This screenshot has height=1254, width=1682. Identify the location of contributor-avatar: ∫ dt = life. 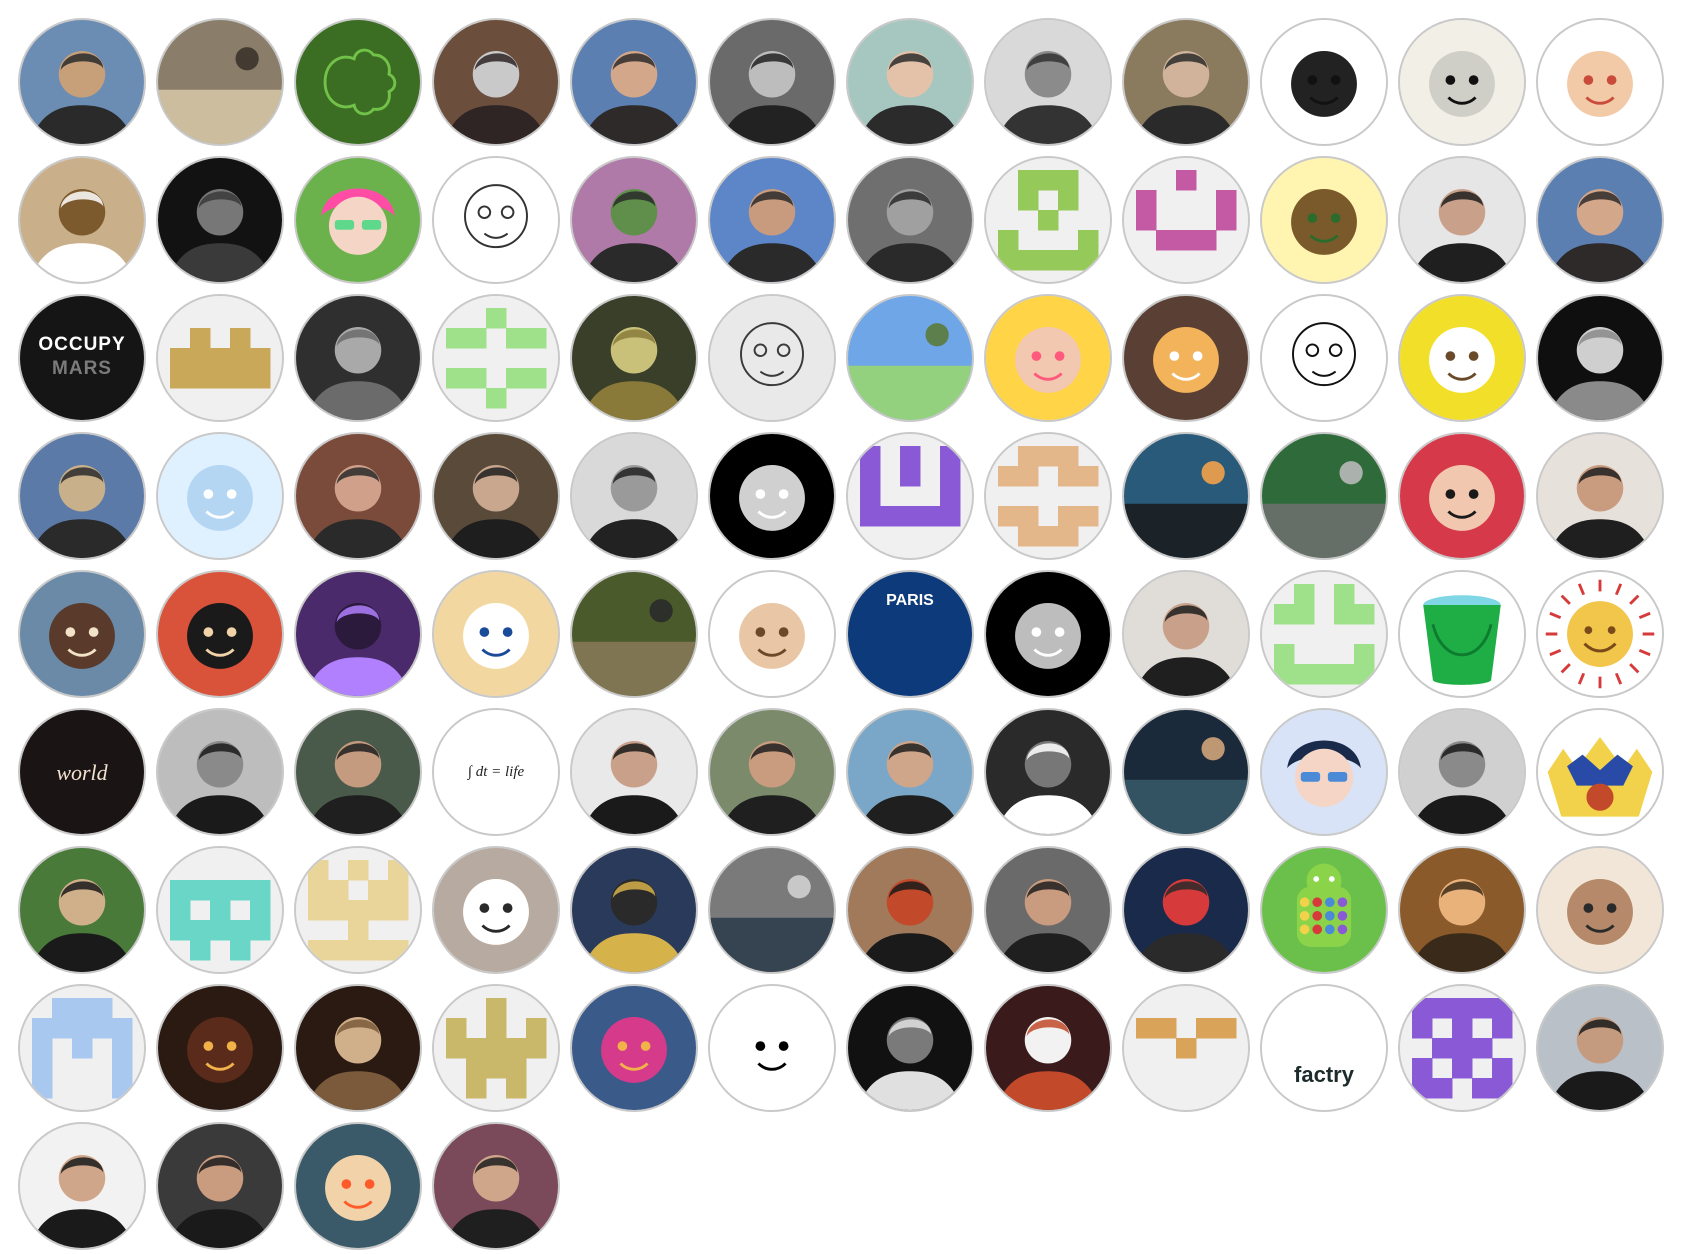
(496, 772).